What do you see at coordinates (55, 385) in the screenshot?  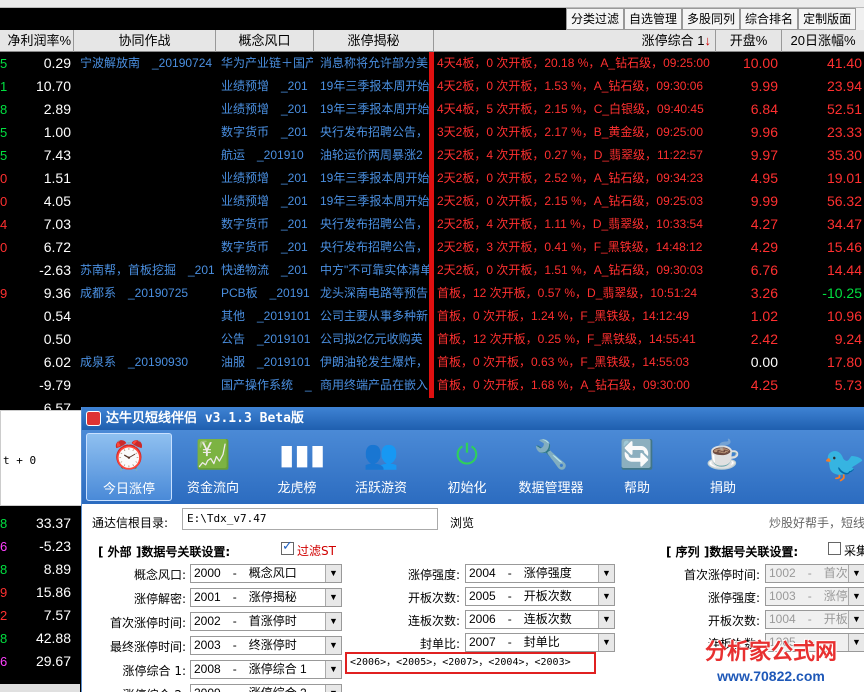 I see `cell-net: -9.79` at bounding box center [55, 385].